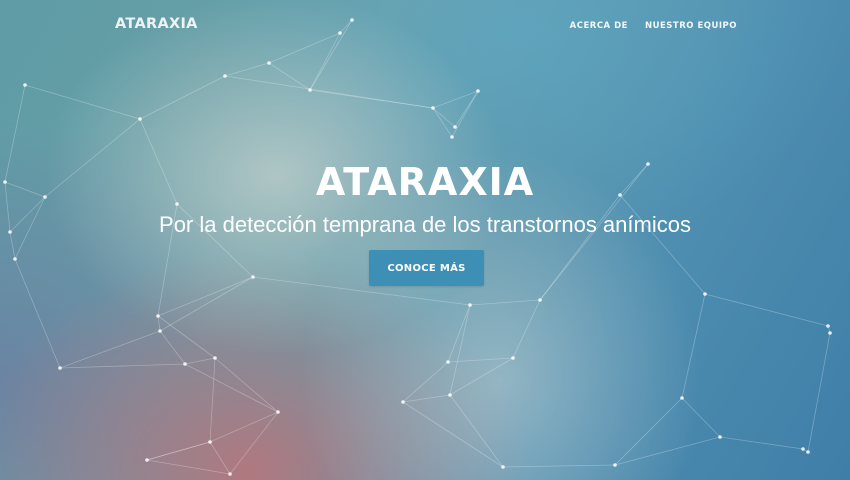 The image size is (850, 480). Describe the element at coordinates (691, 26) in the screenshot. I see `nav-link-nuestro-equipo: NUESTRO EQUIPO` at that location.